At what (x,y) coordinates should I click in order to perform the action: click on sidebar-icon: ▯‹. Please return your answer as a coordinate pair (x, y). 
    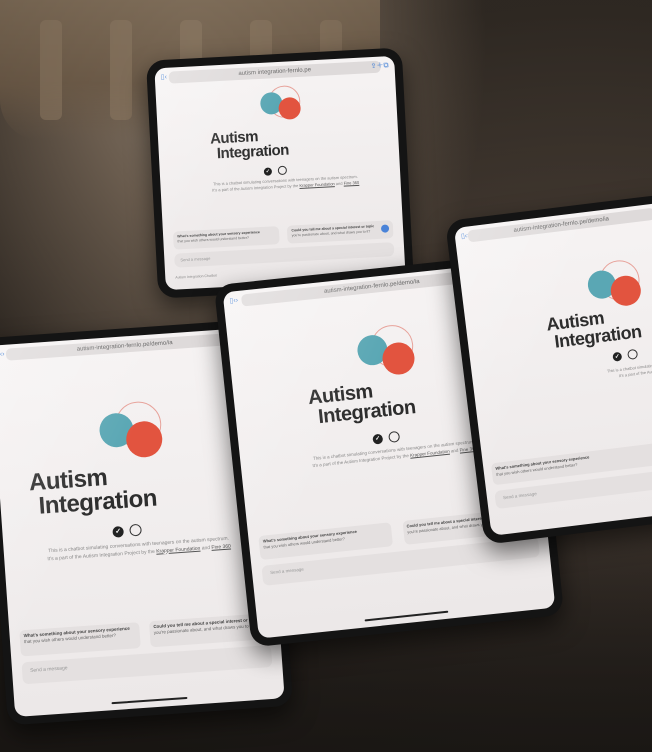
    Looking at the image, I should click on (164, 78).